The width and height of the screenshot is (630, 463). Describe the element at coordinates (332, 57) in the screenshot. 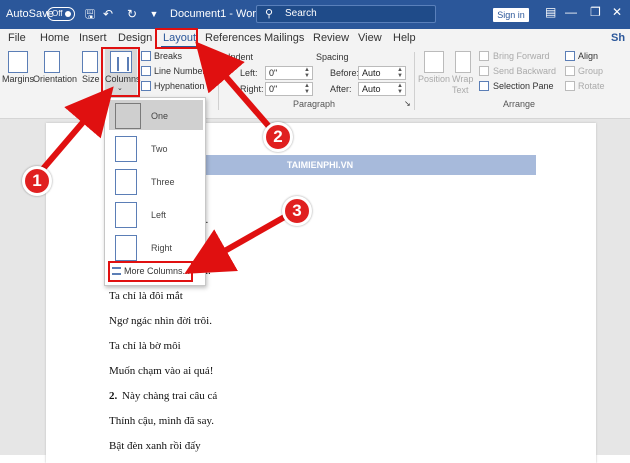

I see `spacing-label: Spacing` at that location.